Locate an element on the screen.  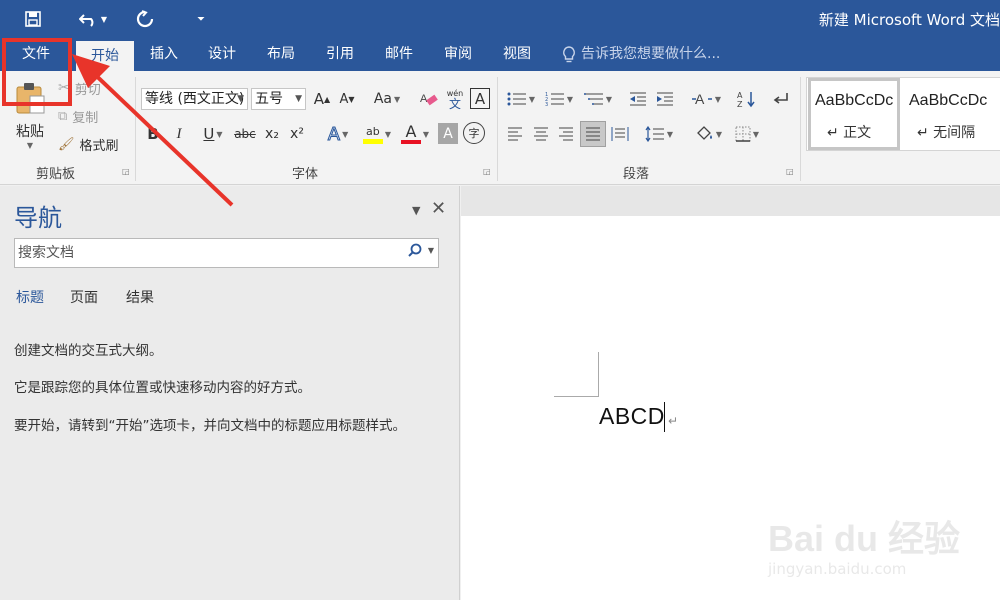
highlight-button: ab ▼ is located at coordinates (377, 134).